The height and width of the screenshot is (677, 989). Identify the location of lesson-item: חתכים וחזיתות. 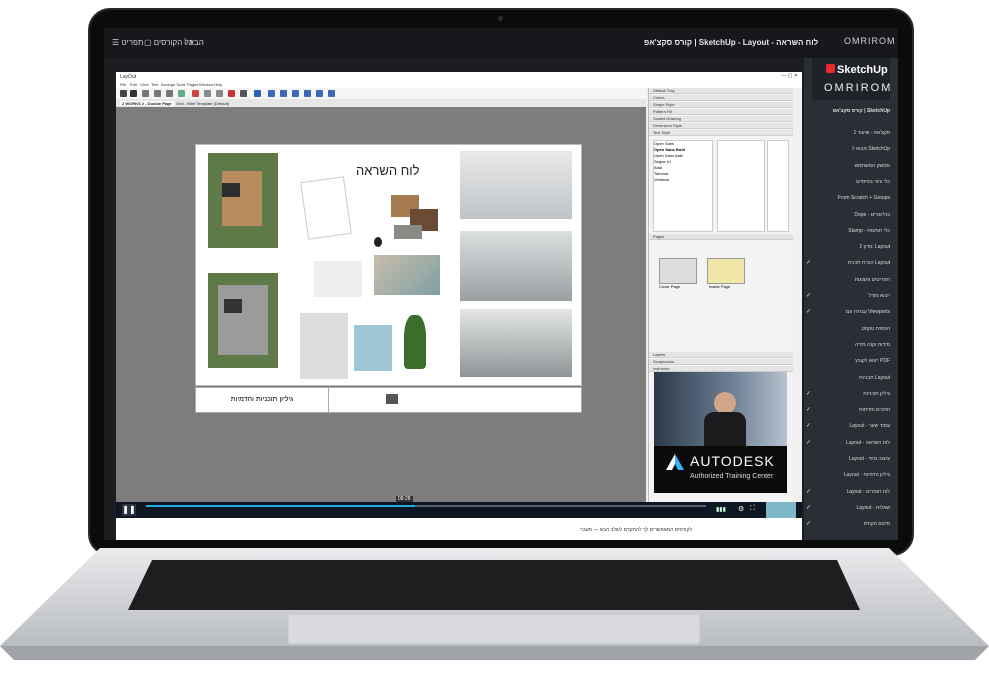
(850, 410).